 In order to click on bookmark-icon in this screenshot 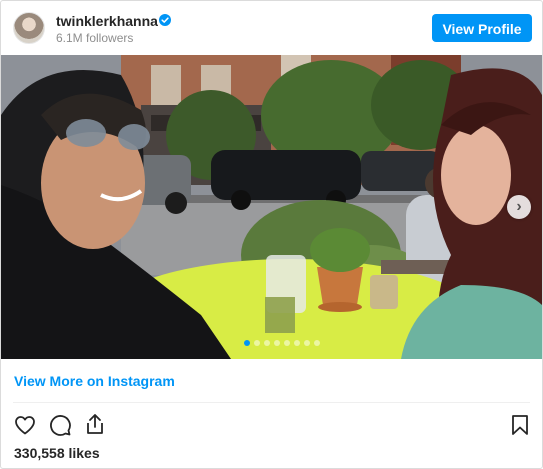, I will do `click(520, 425)`.